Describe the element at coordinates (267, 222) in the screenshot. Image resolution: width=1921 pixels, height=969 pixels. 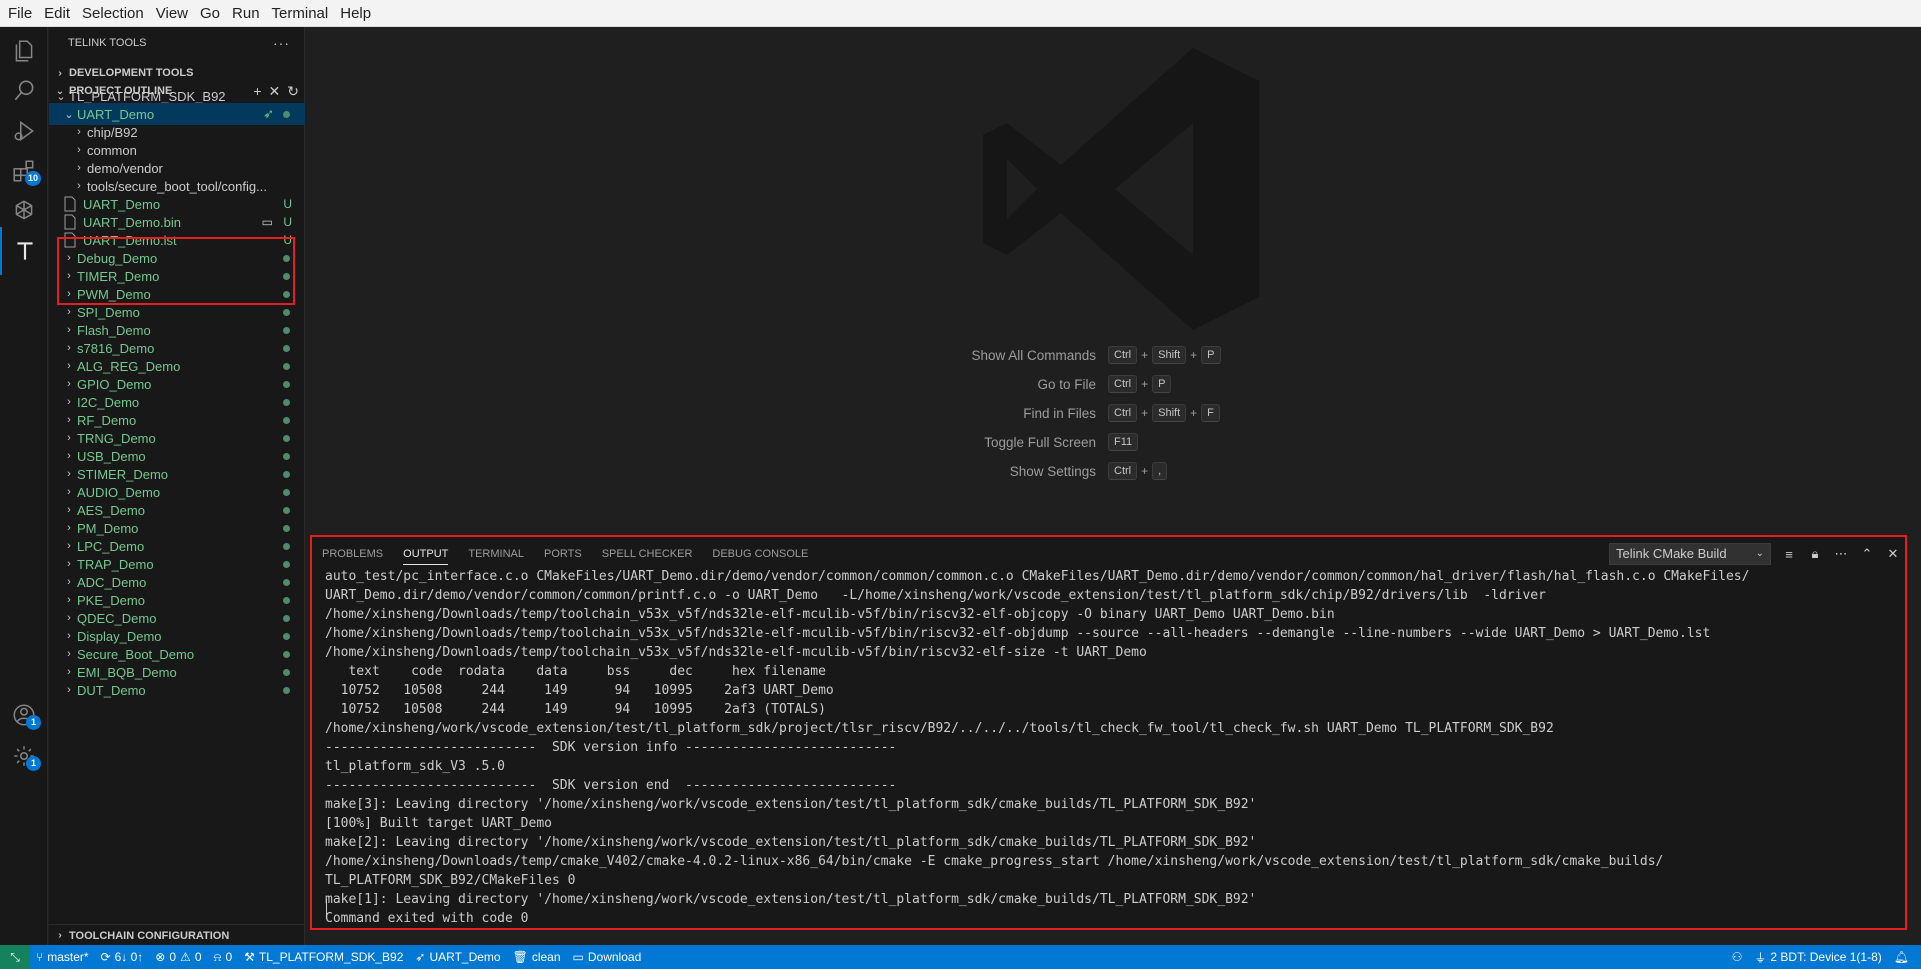
I see `monitor-icon: ▭` at that location.